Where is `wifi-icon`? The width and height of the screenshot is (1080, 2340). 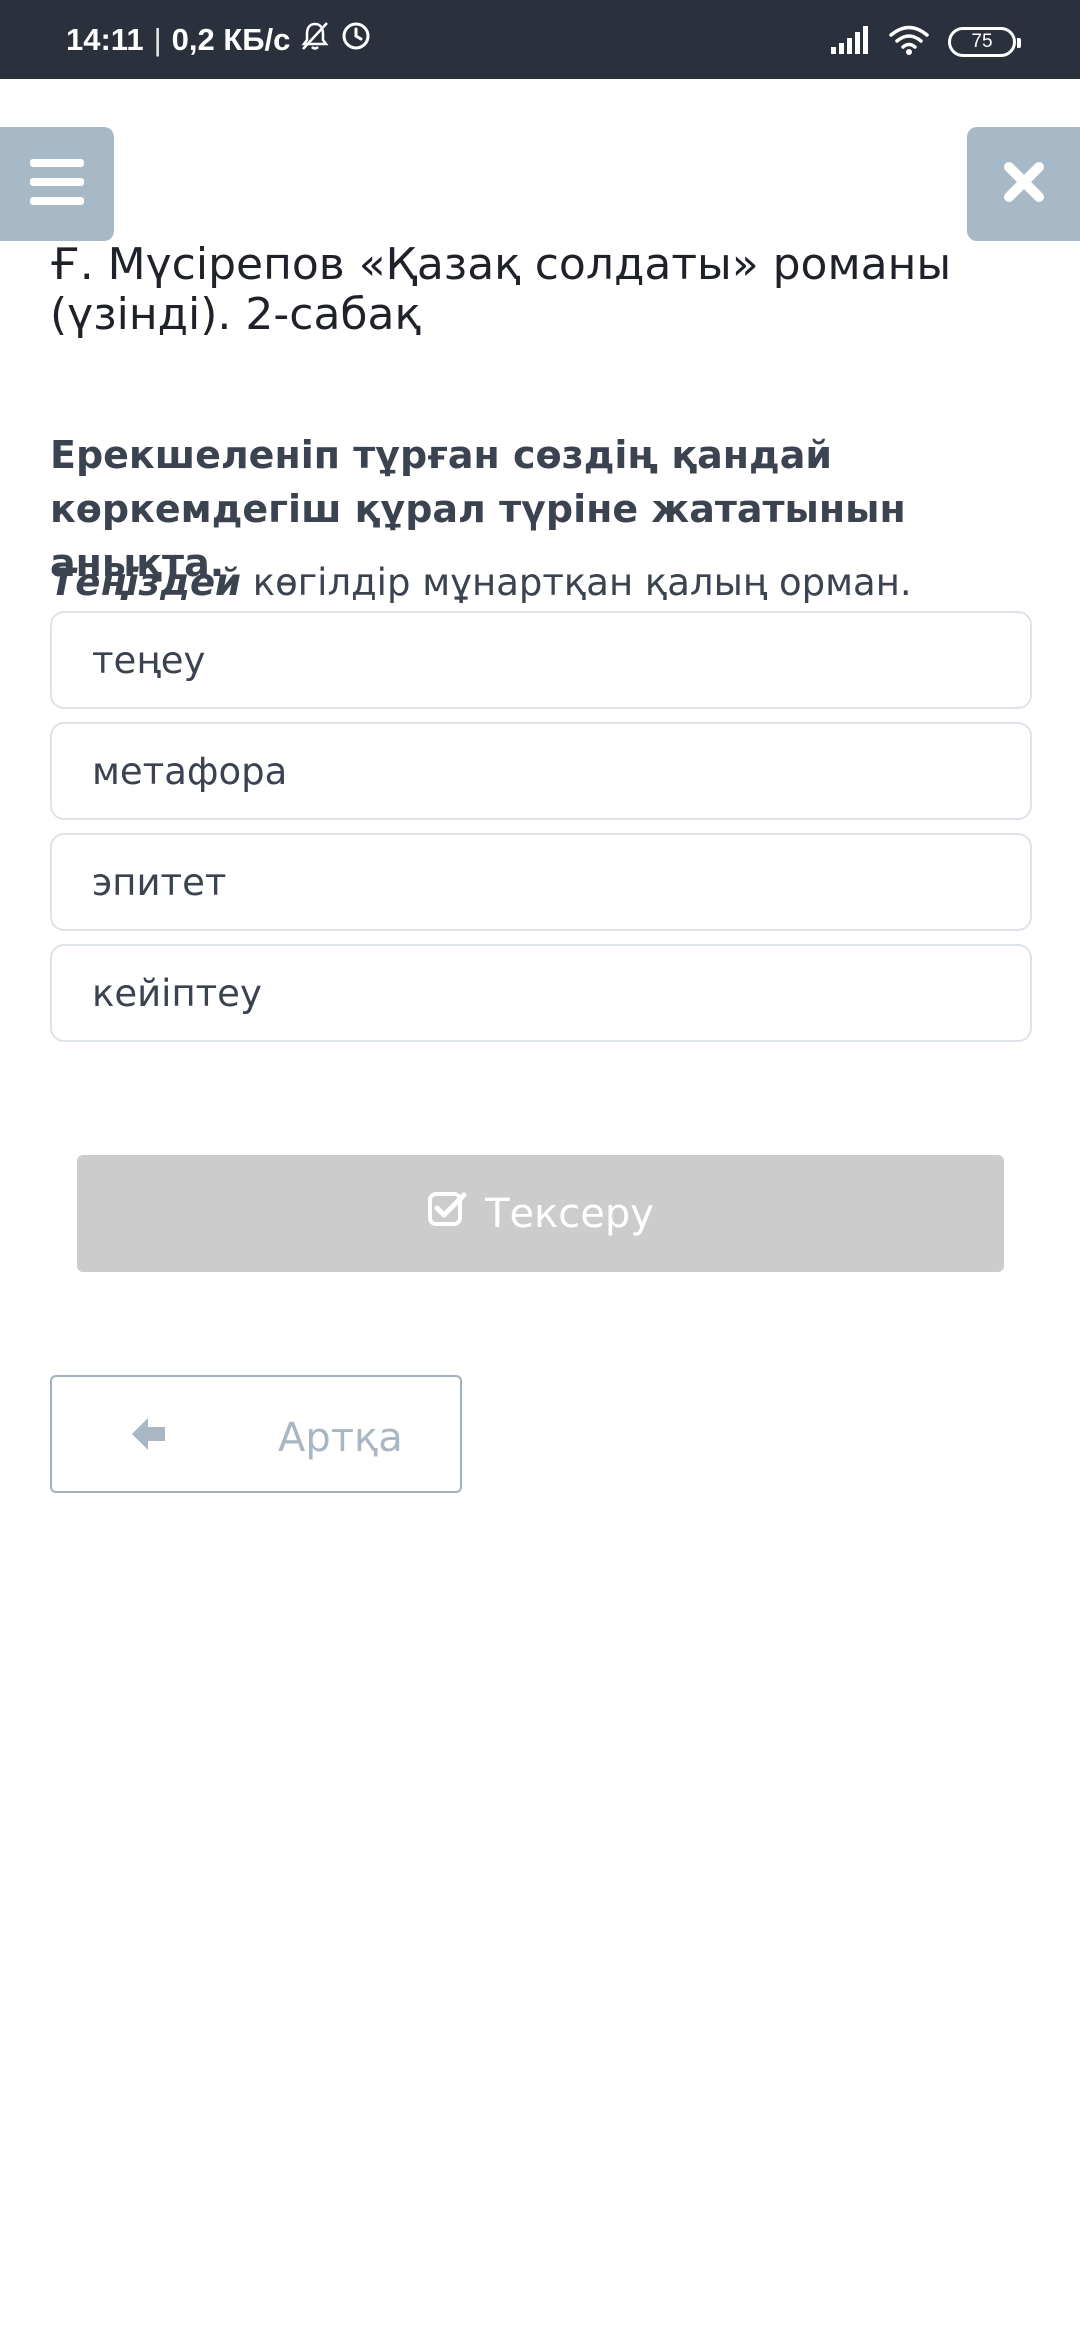 wifi-icon is located at coordinates (909, 42).